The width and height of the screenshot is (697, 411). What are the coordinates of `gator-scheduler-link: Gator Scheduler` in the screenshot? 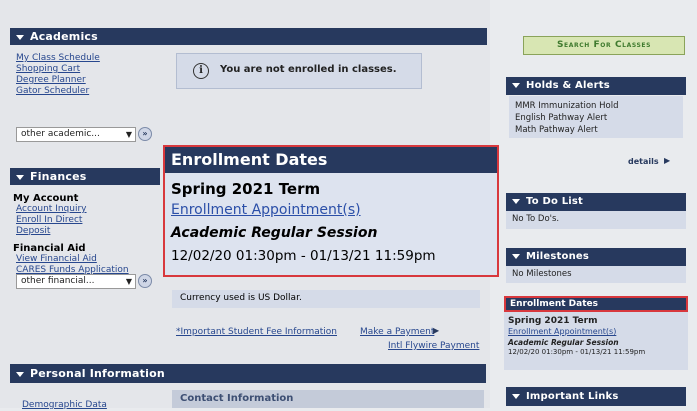 It's located at (91, 91).